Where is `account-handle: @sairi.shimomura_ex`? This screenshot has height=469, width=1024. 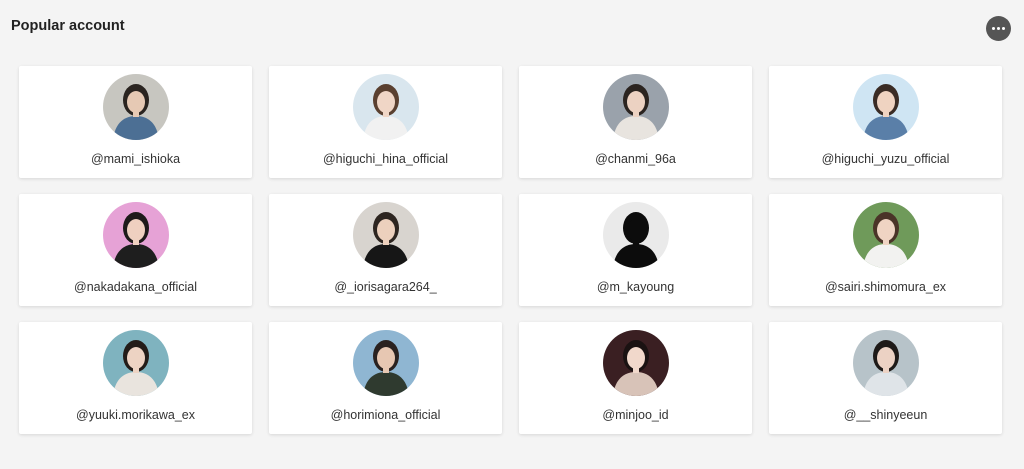
account-handle: @sairi.shimomura_ex is located at coordinates (885, 287).